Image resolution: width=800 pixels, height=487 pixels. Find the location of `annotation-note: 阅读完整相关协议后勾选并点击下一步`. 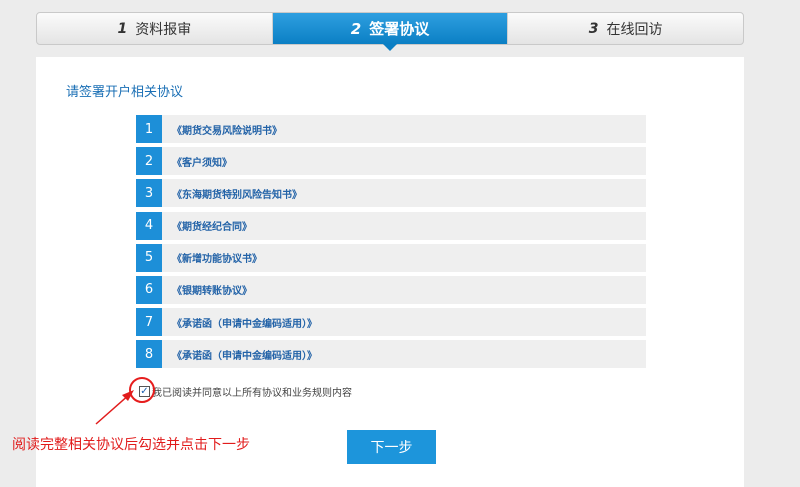

annotation-note: 阅读完整相关协议后勾选并点击下一步 is located at coordinates (131, 445).